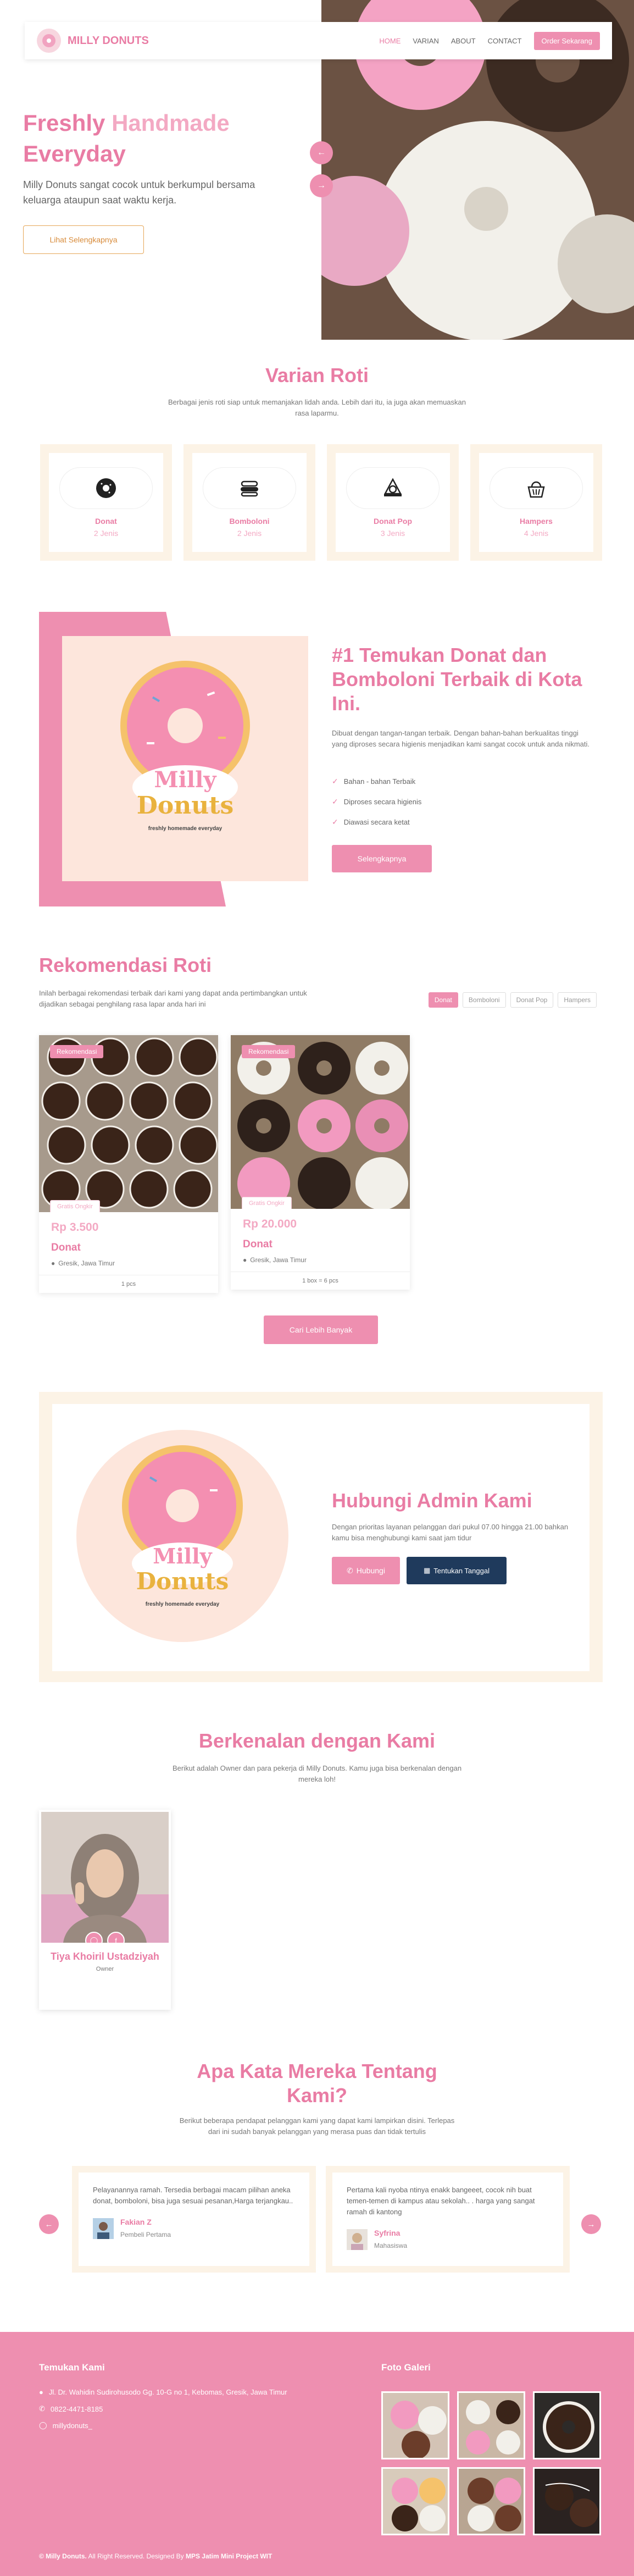  I want to click on instagram-icon: ◯, so click(43, 2425).